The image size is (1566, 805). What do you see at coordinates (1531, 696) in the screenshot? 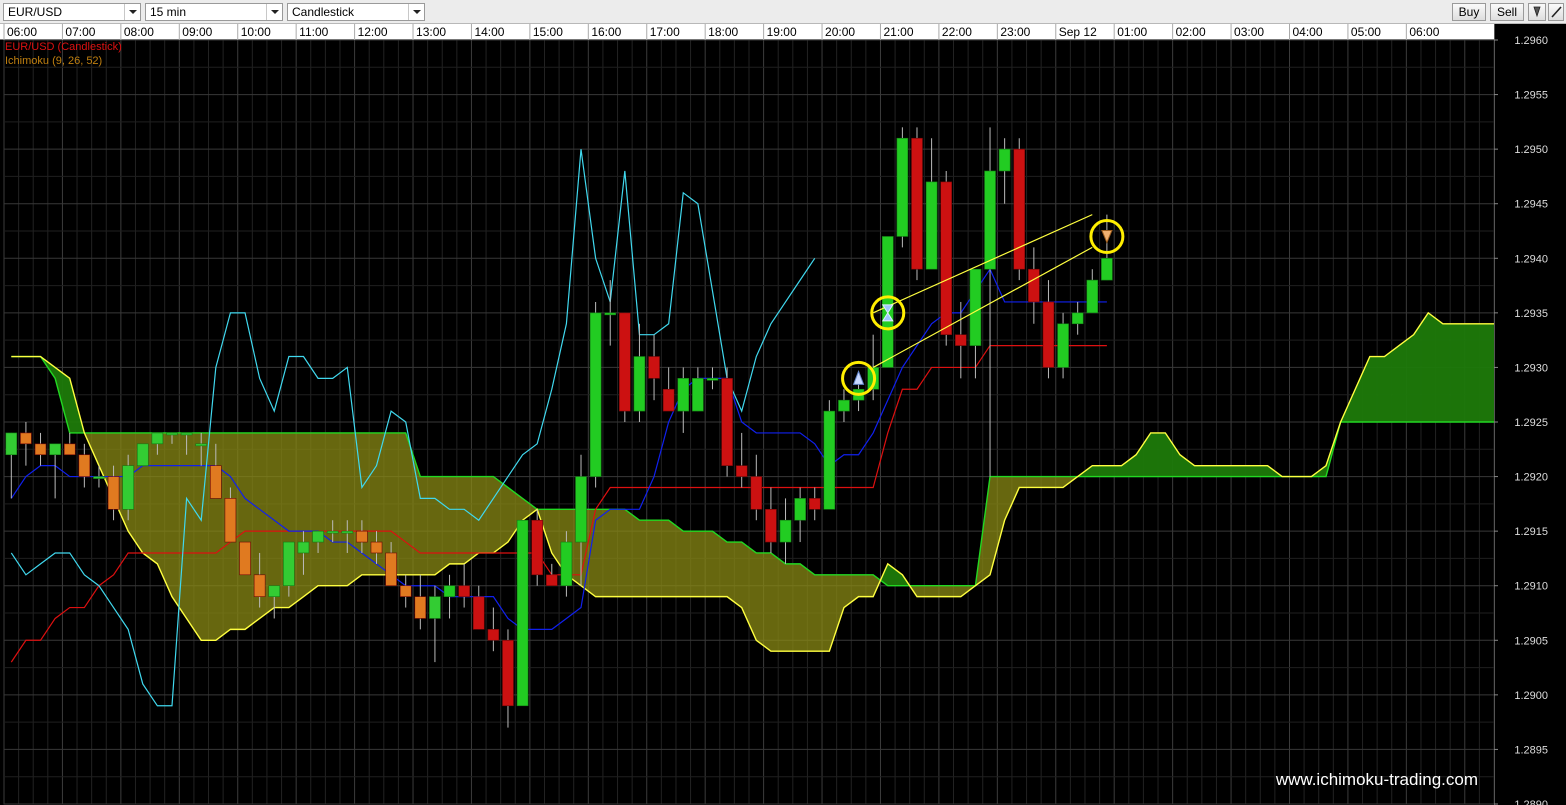
I see `price-tick-label: 1.2900` at bounding box center [1531, 696].